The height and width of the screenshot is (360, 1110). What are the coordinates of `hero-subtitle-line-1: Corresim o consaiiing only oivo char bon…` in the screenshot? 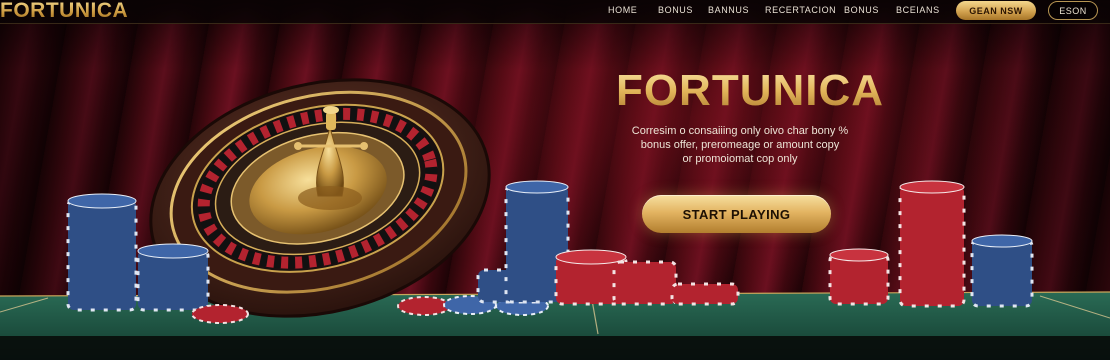 It's located at (740, 131).